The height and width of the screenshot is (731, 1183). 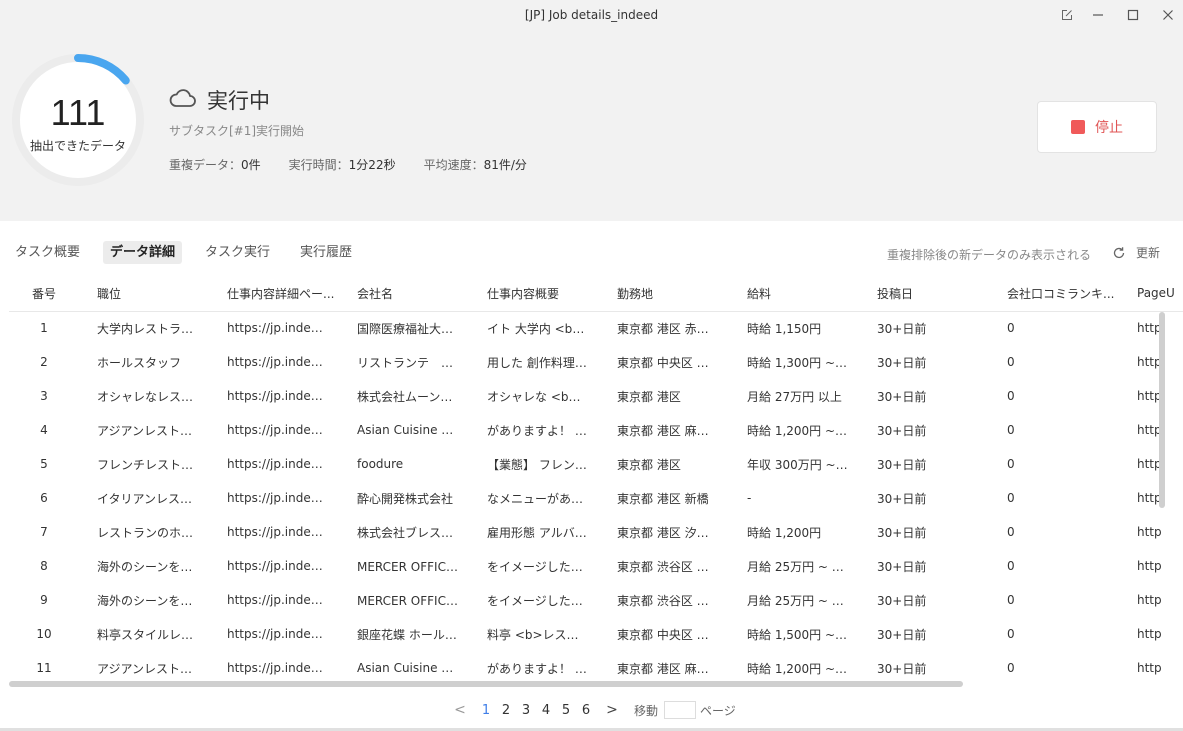 I want to click on column-header: 投稿日, so click(x=924, y=294).